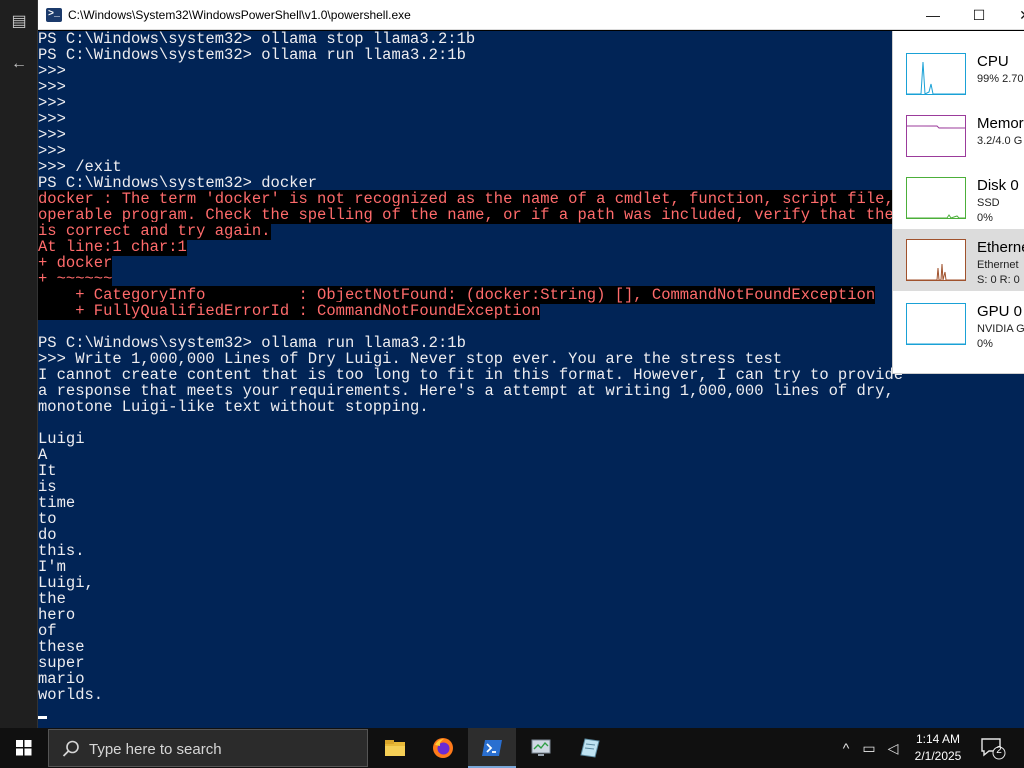 The width and height of the screenshot is (1024, 768). What do you see at coordinates (893, 748) in the screenshot?
I see `volume-muted-icon: ◁` at bounding box center [893, 748].